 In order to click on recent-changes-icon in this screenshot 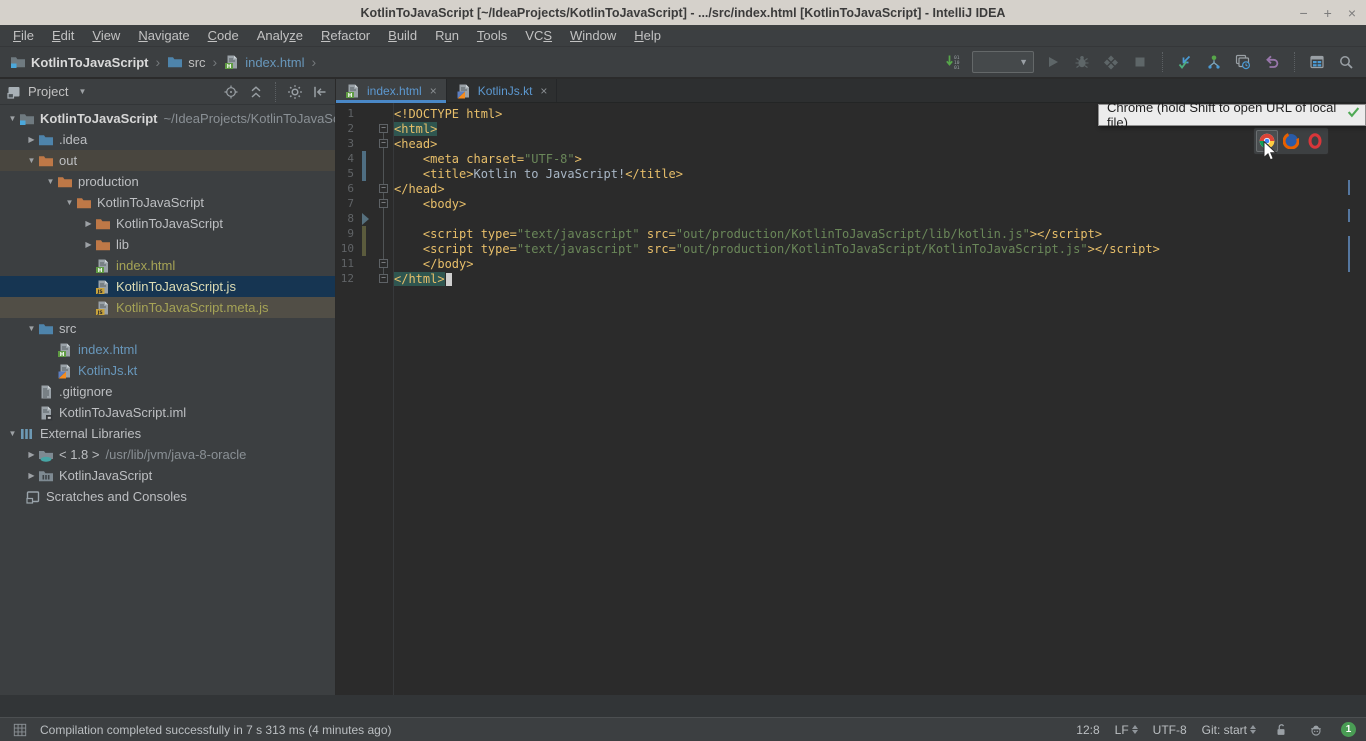, I will do `click(1243, 62)`.